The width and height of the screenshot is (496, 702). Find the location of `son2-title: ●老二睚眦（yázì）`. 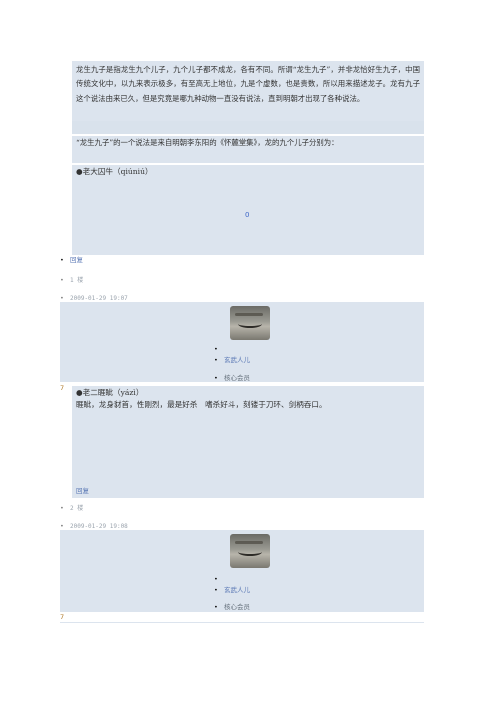

son2-title: ●老二睚眦（yázì） is located at coordinates (110, 392).